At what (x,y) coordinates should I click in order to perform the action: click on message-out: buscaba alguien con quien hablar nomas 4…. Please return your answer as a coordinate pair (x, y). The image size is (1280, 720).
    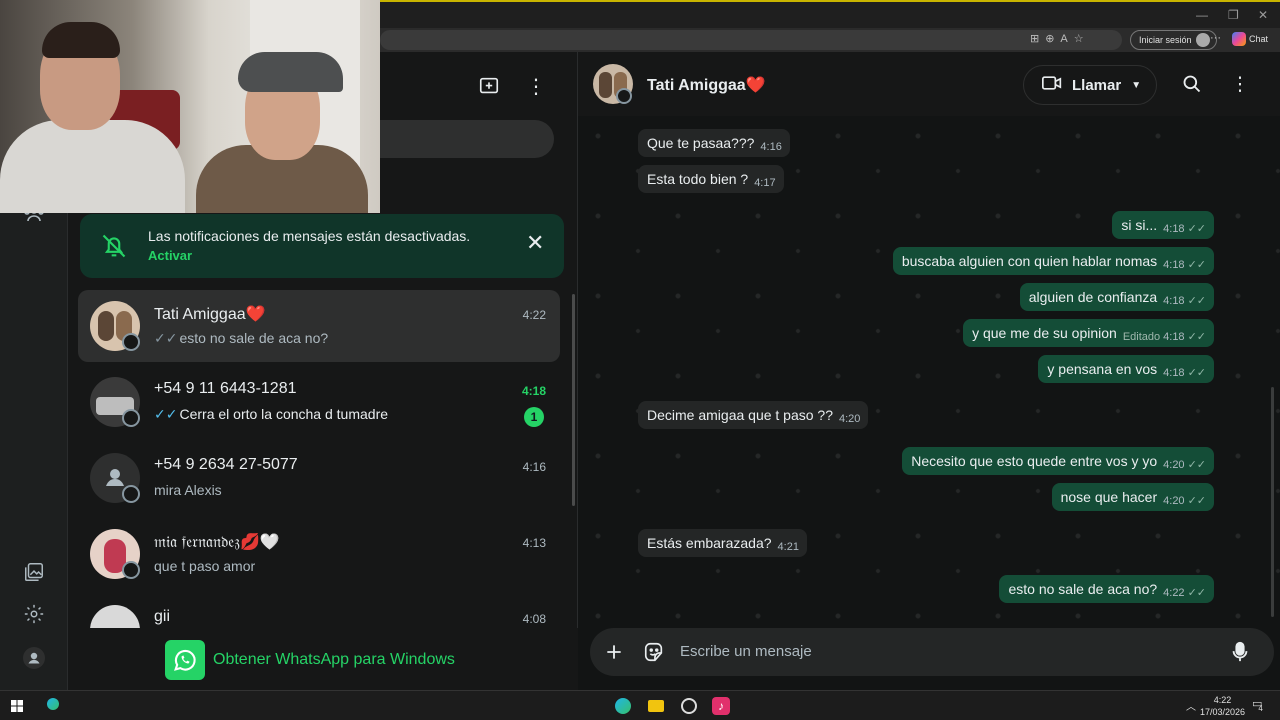
    Looking at the image, I should click on (1053, 261).